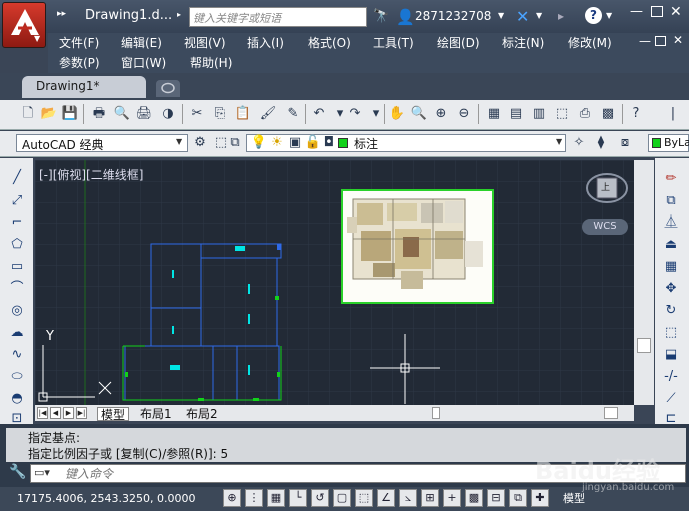  I want to click on coordinates-readout: 17175.4006, 2543.3250, 0.0000, so click(106, 498).